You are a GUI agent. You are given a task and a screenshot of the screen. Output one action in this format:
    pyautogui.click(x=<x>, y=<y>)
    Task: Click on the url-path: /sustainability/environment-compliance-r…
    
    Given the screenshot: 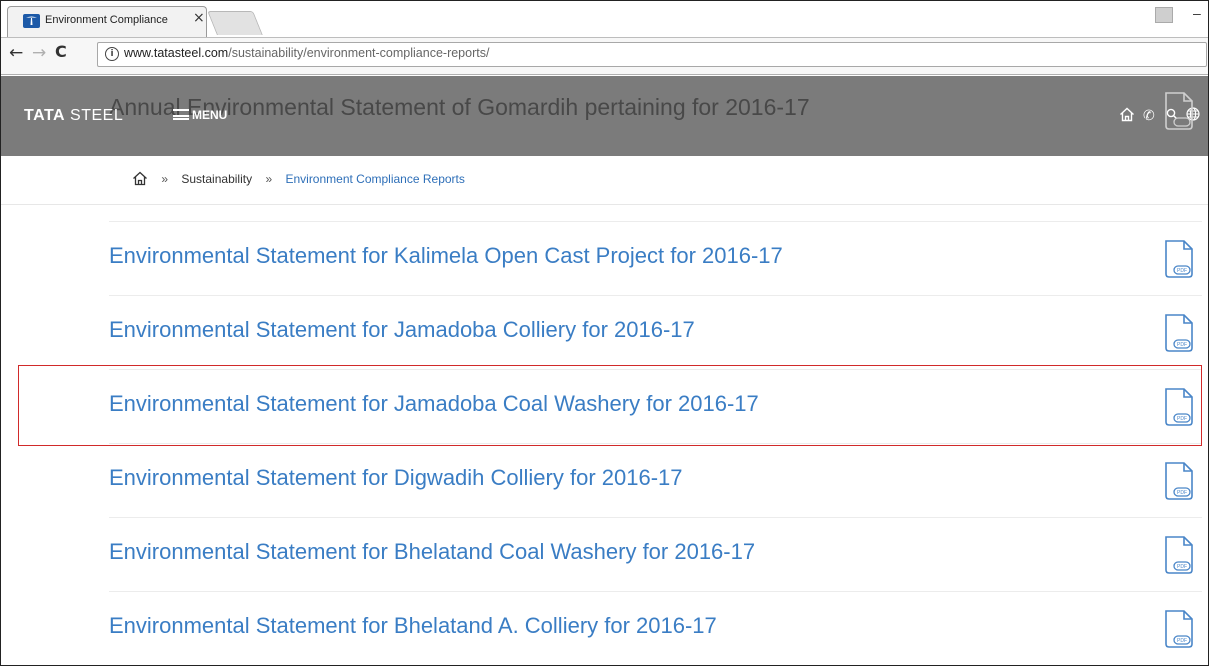 What is the action you would take?
    pyautogui.click(x=359, y=53)
    